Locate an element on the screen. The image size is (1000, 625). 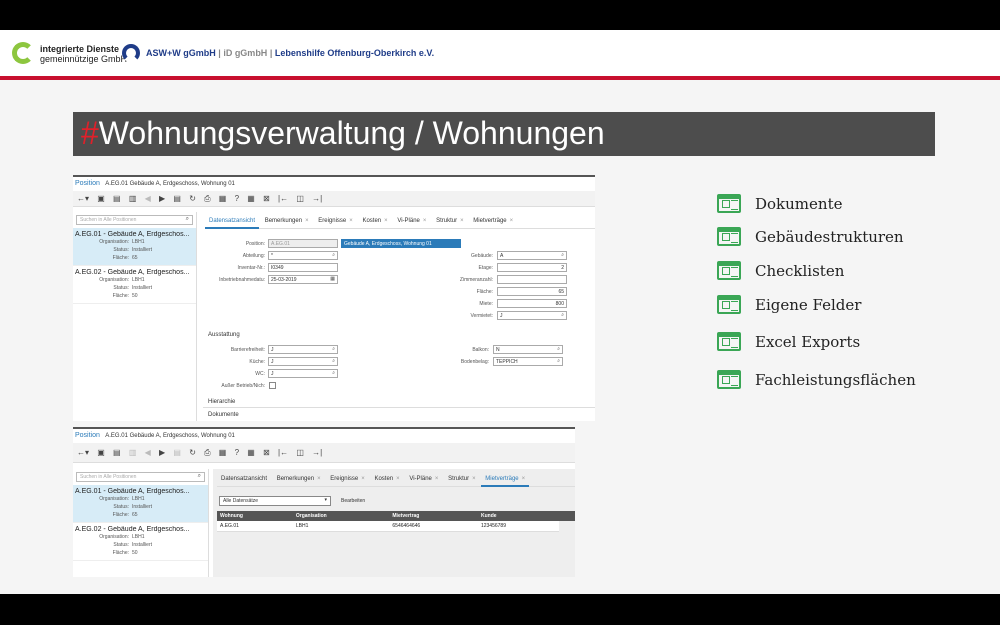
dokumente-section: Dokumente is located at coordinates (223, 415).